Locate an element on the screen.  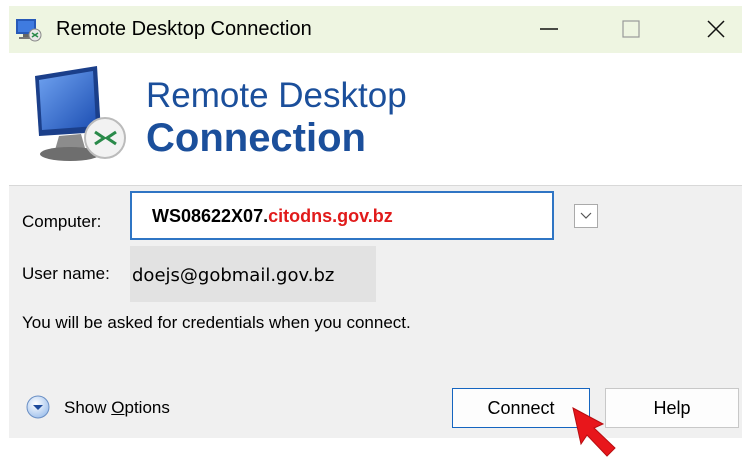
computer-host-prefix: WS08622X07. is located at coordinates (210, 216).